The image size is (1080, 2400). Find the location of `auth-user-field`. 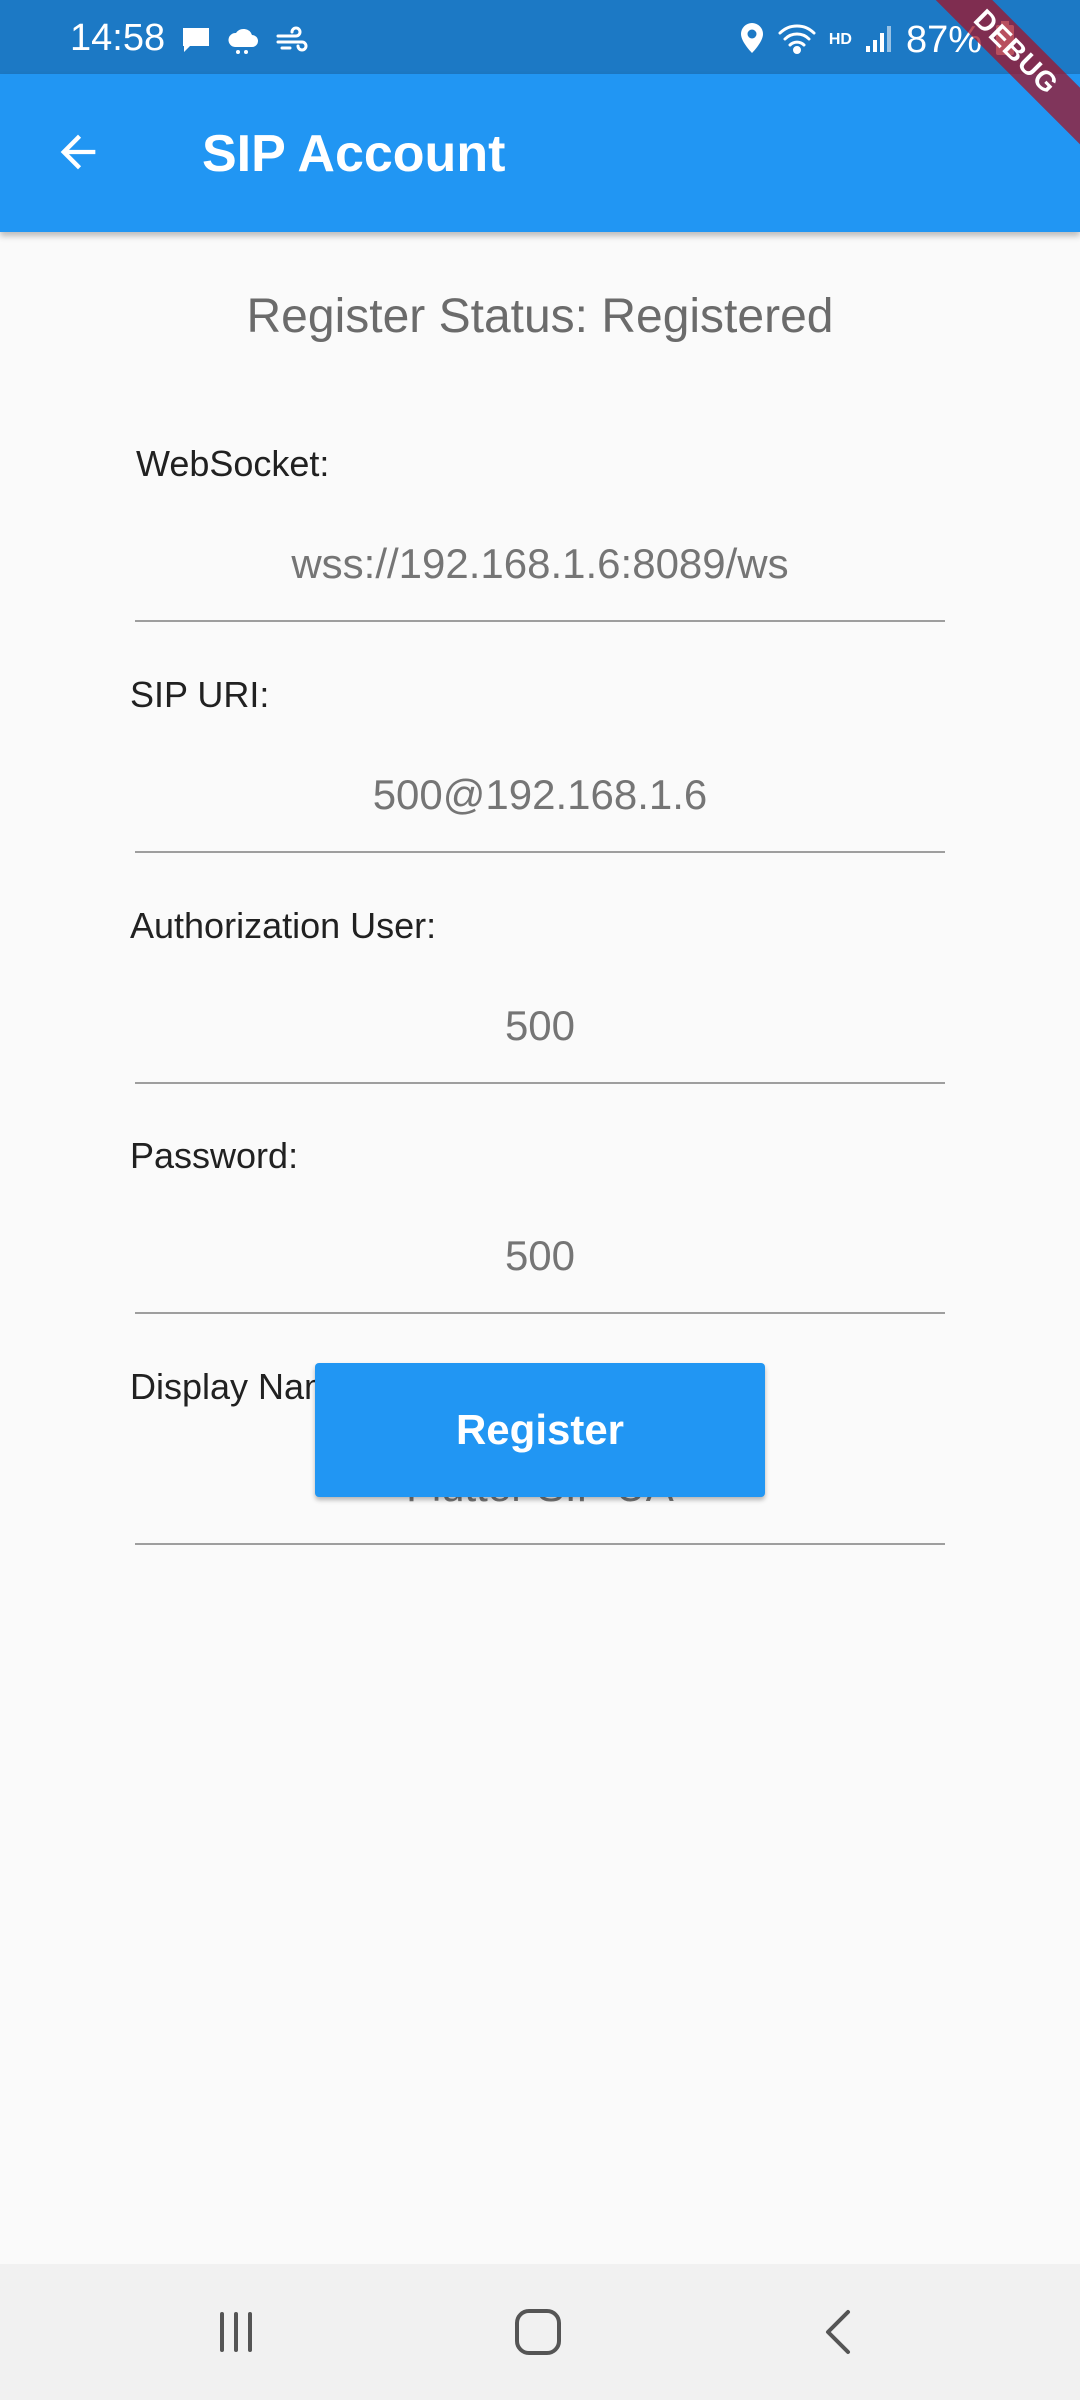

auth-user-field is located at coordinates (540, 1034).